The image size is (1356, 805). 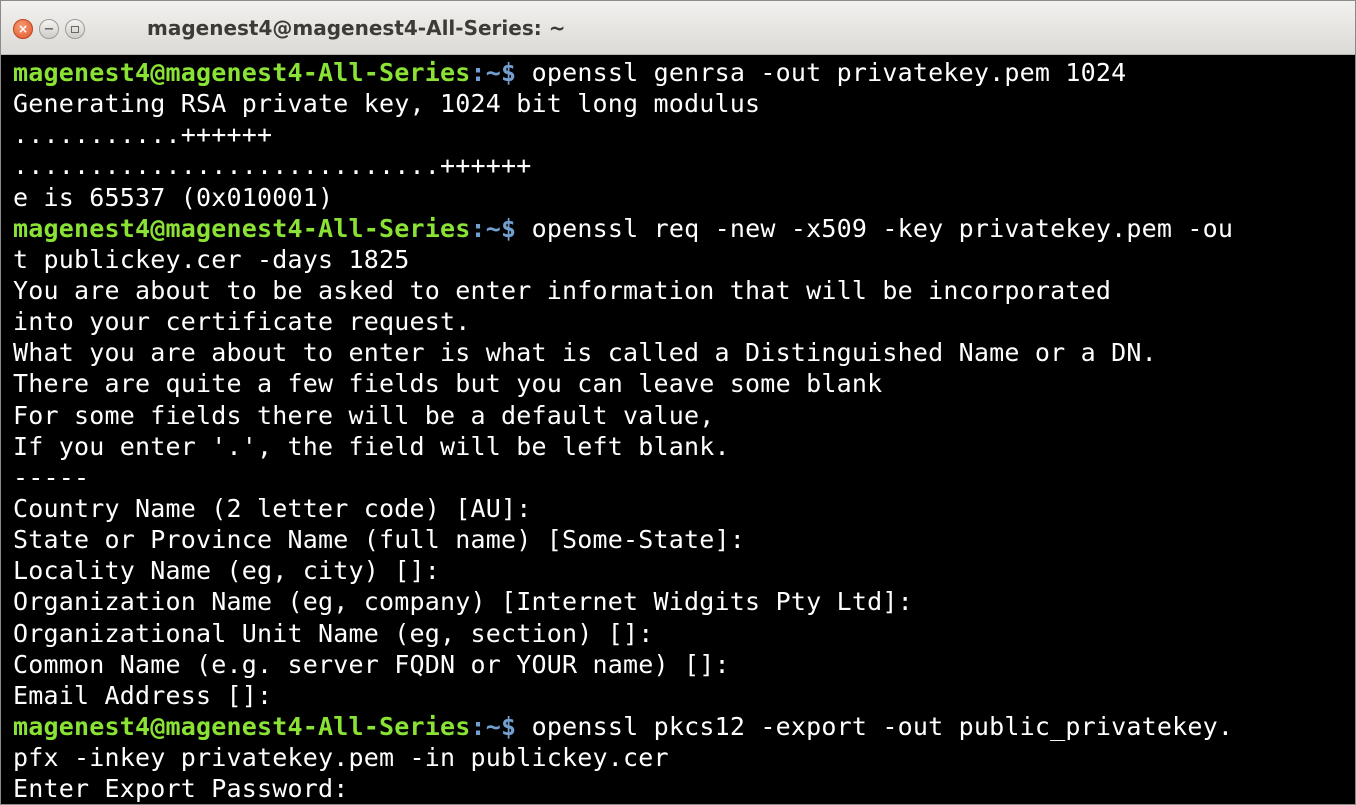 I want to click on command-text: openssl genrsa -out privatekey.pem 1024, so click(x=821, y=72).